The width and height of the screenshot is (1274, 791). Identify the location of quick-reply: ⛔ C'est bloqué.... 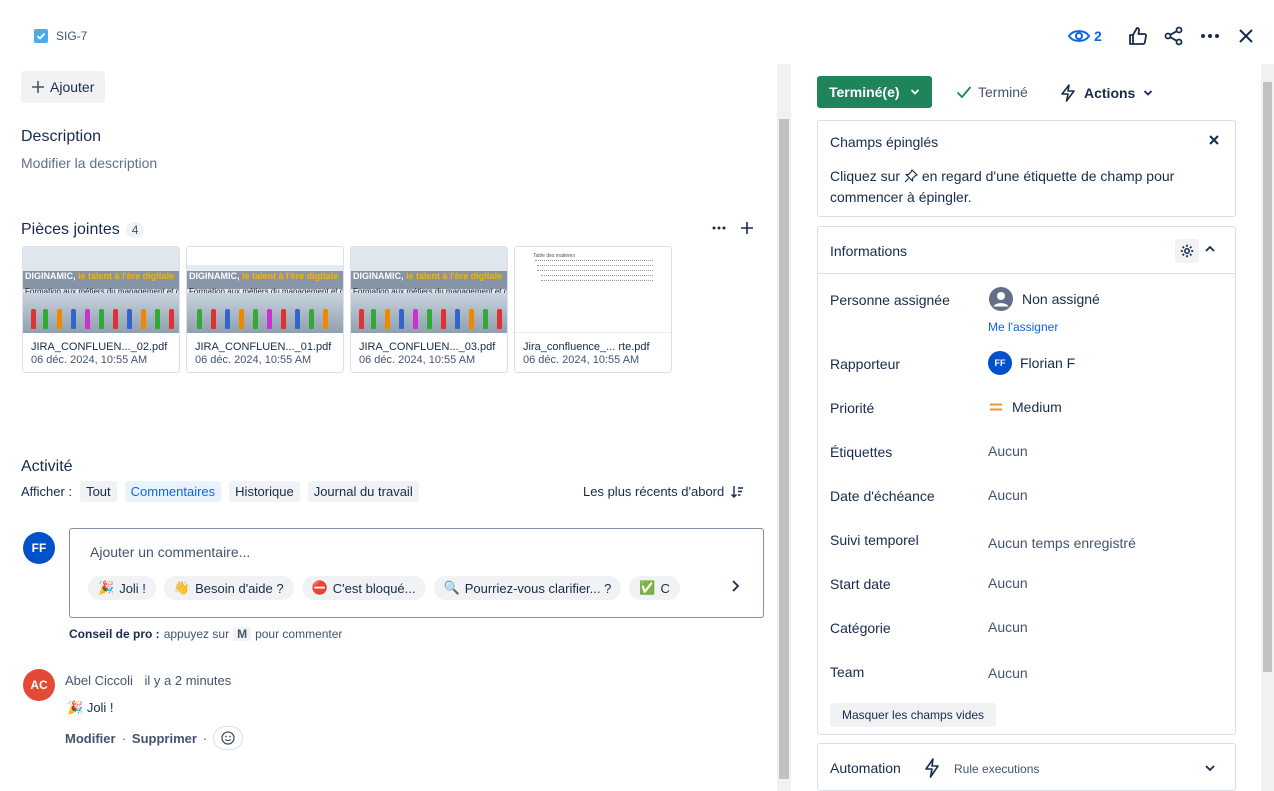
(363, 588).